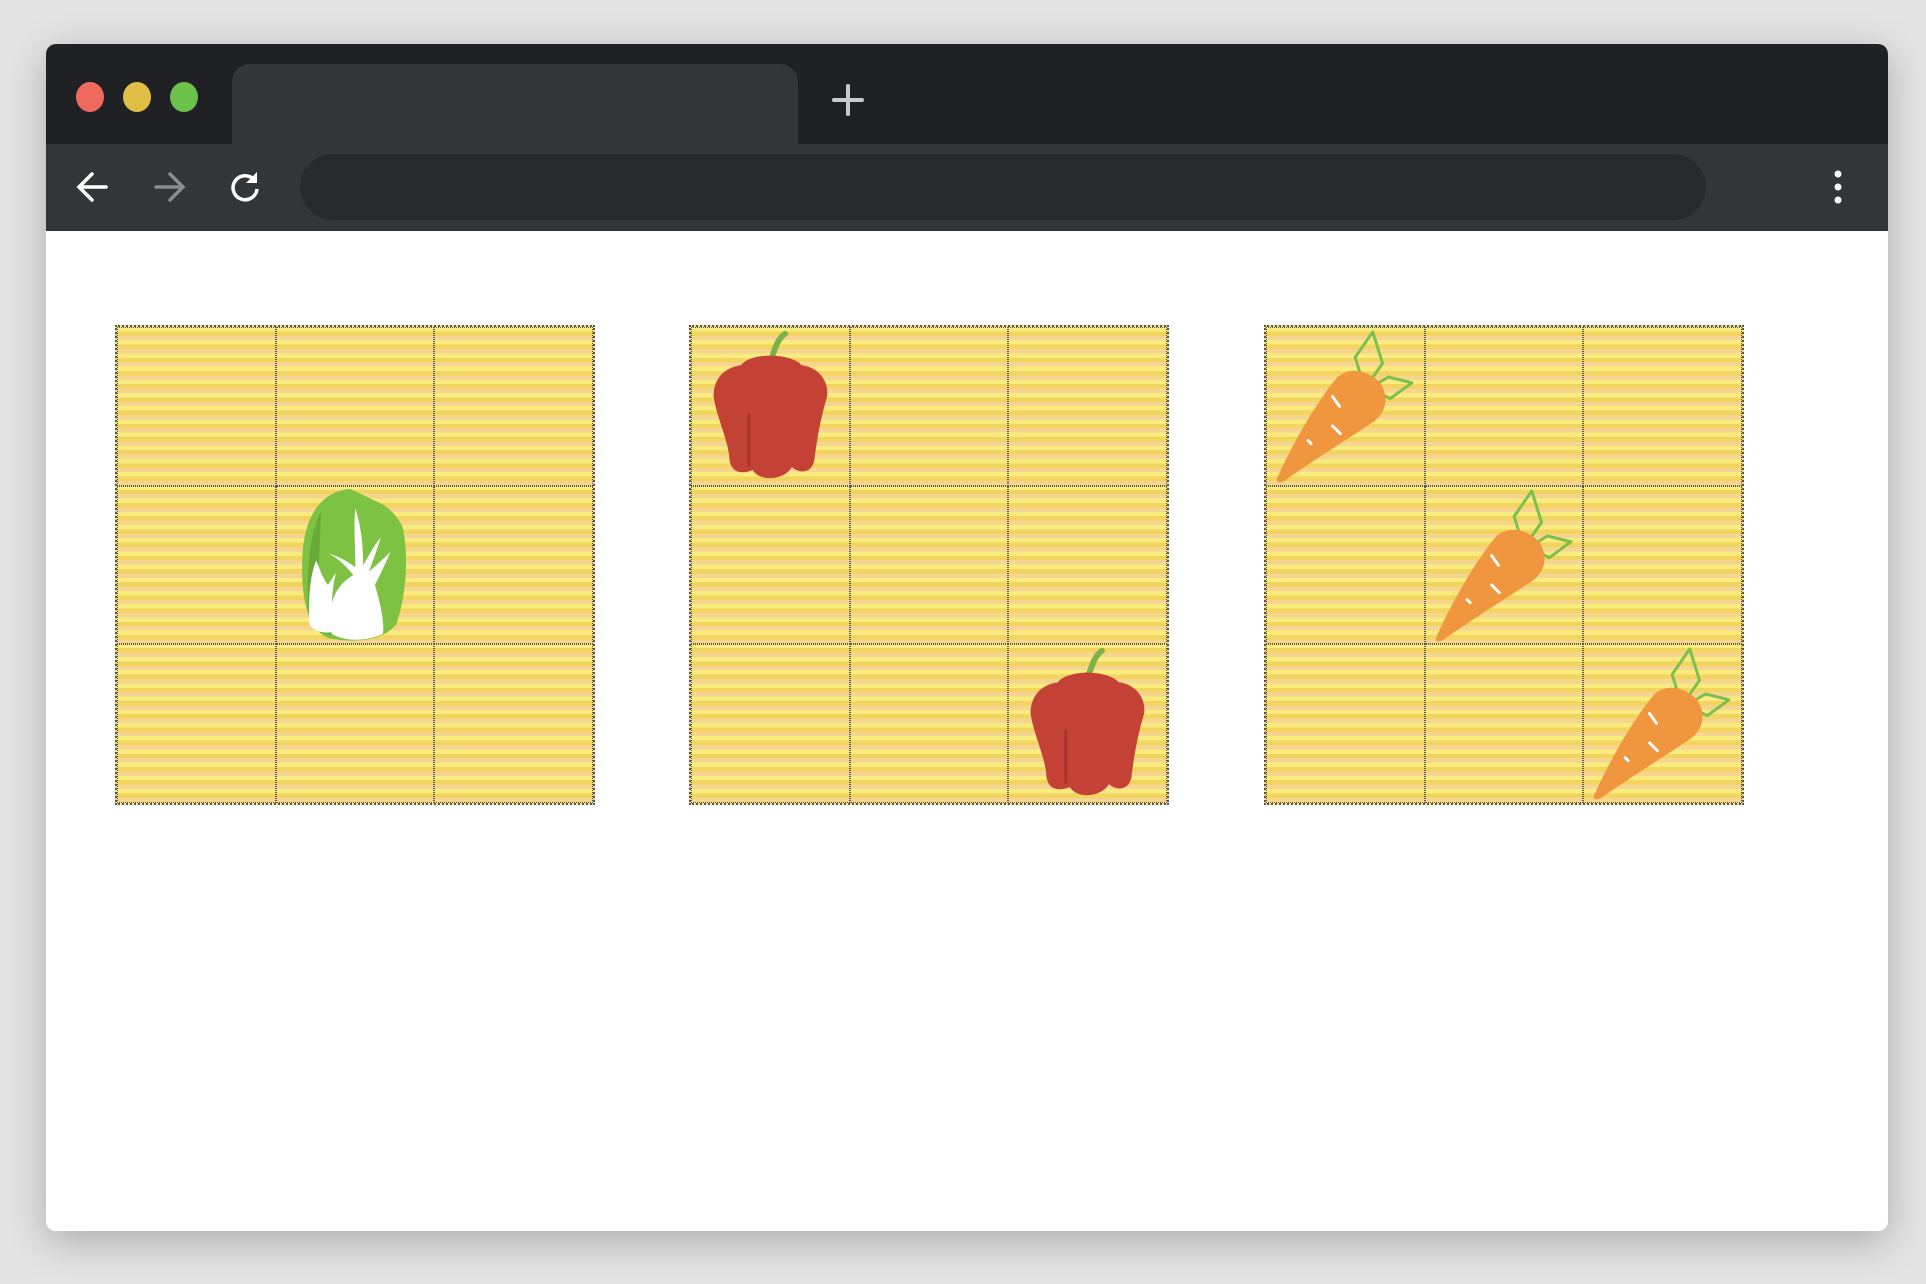  I want to click on reload-button, so click(245, 187).